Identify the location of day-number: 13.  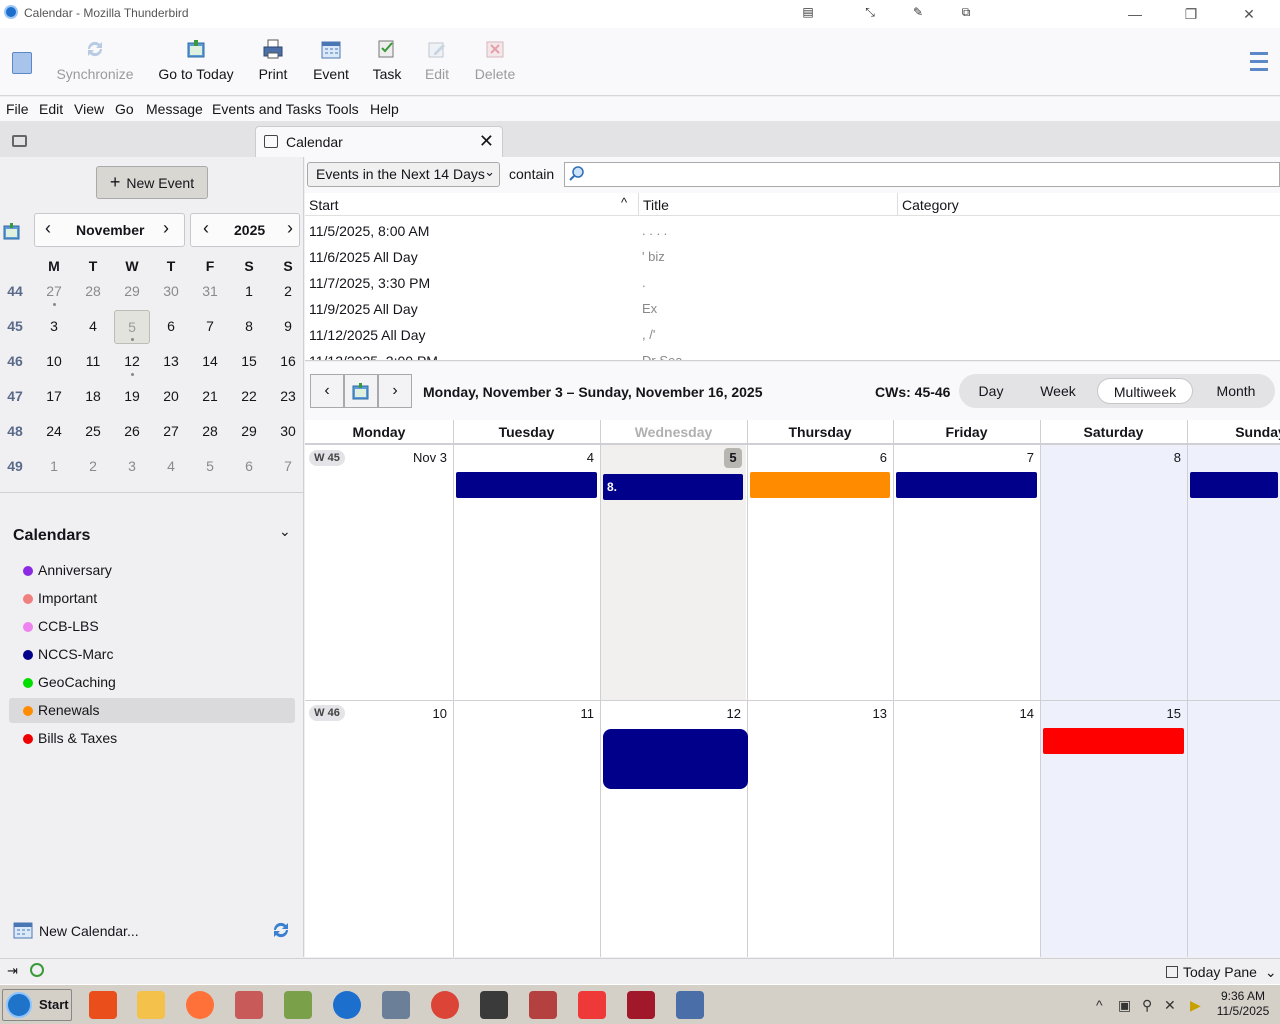
(857, 713).